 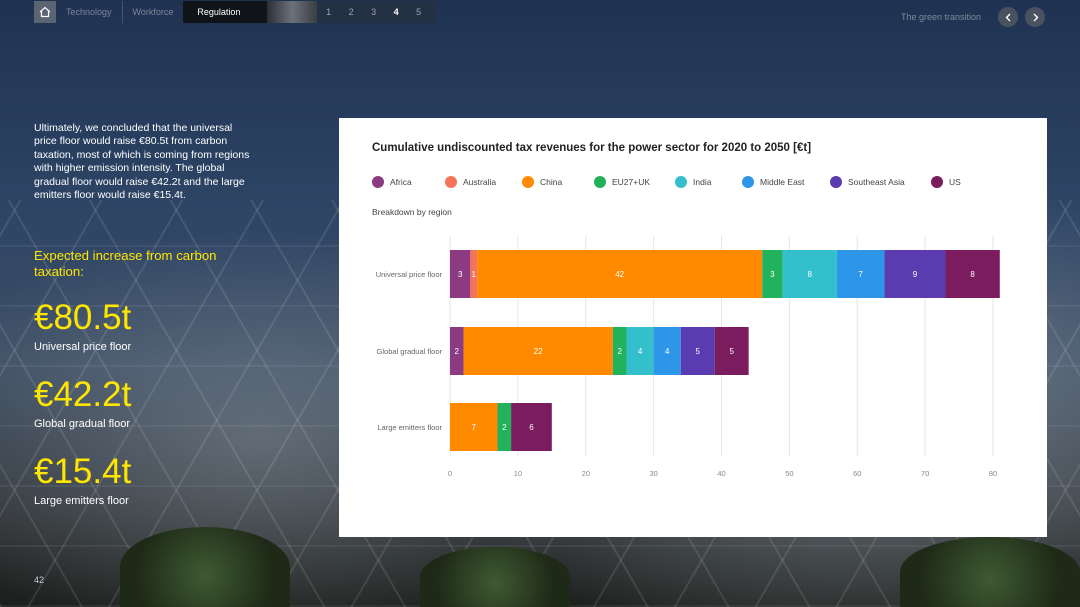 What do you see at coordinates (292, 12) in the screenshot?
I see `nav-thumbnail-image` at bounding box center [292, 12].